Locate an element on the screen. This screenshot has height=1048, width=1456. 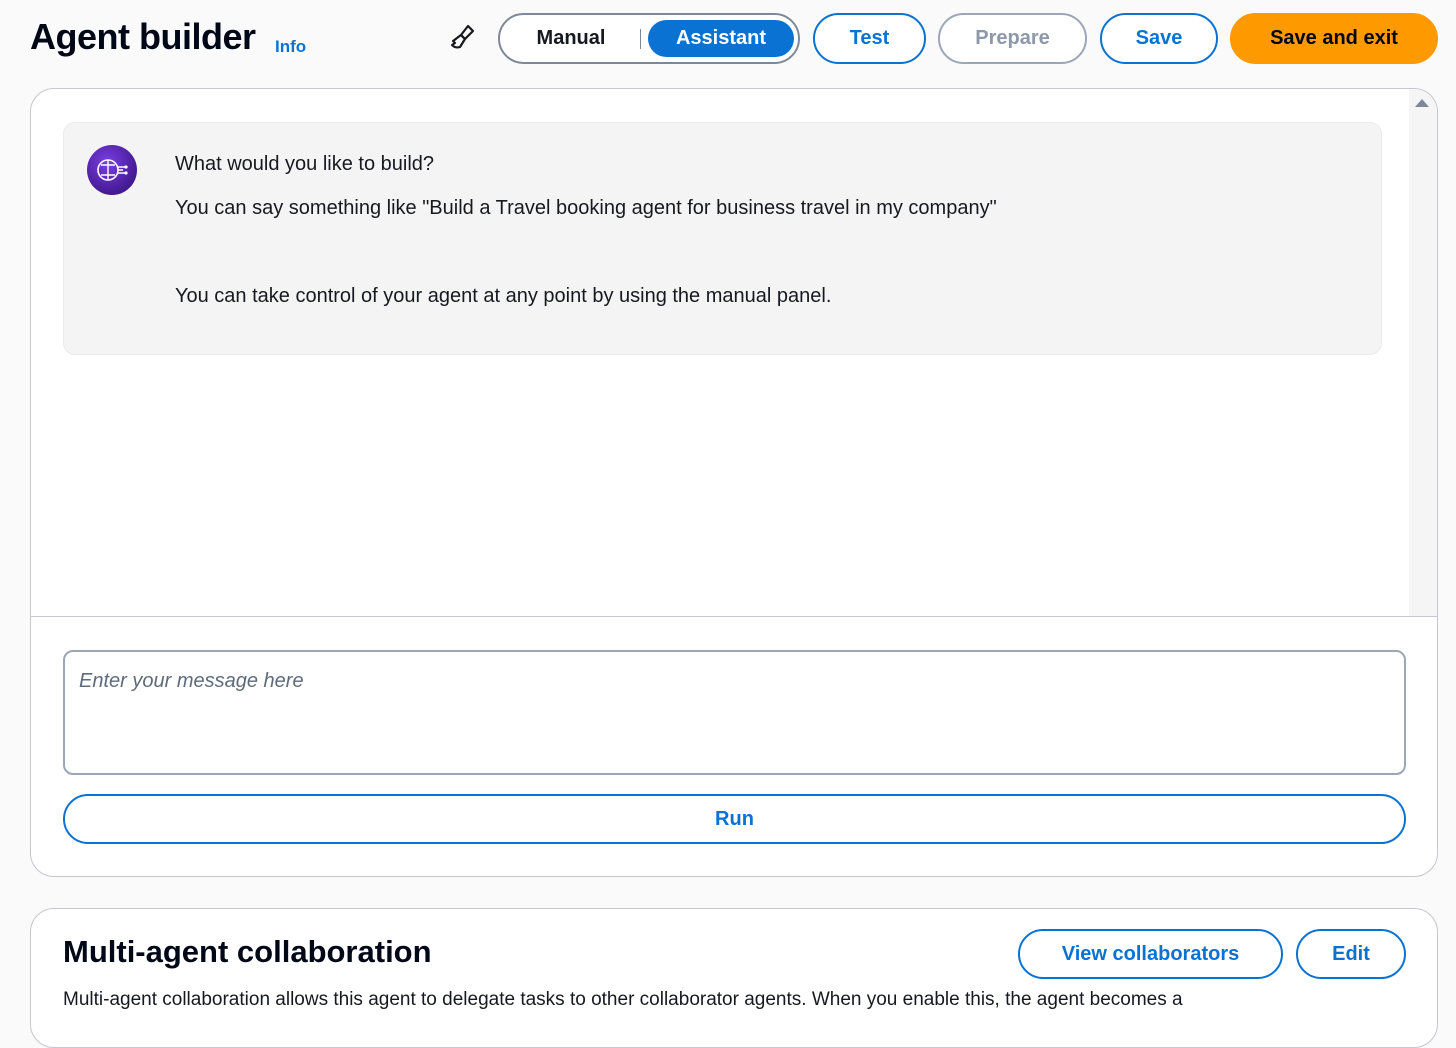
divider is located at coordinates (734, 616).